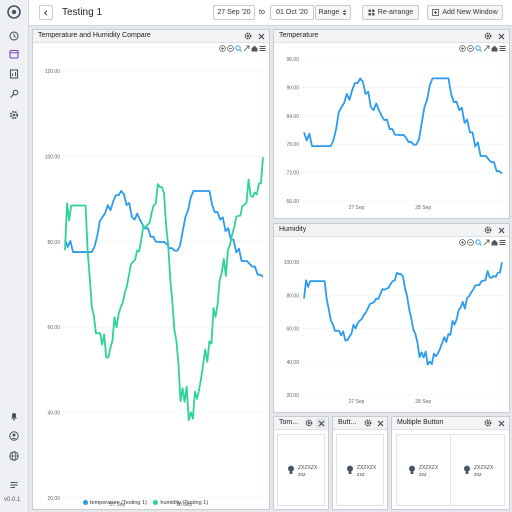 This screenshot has width=512, height=512. I want to click on panel-header: Temperature, so click(391, 36).